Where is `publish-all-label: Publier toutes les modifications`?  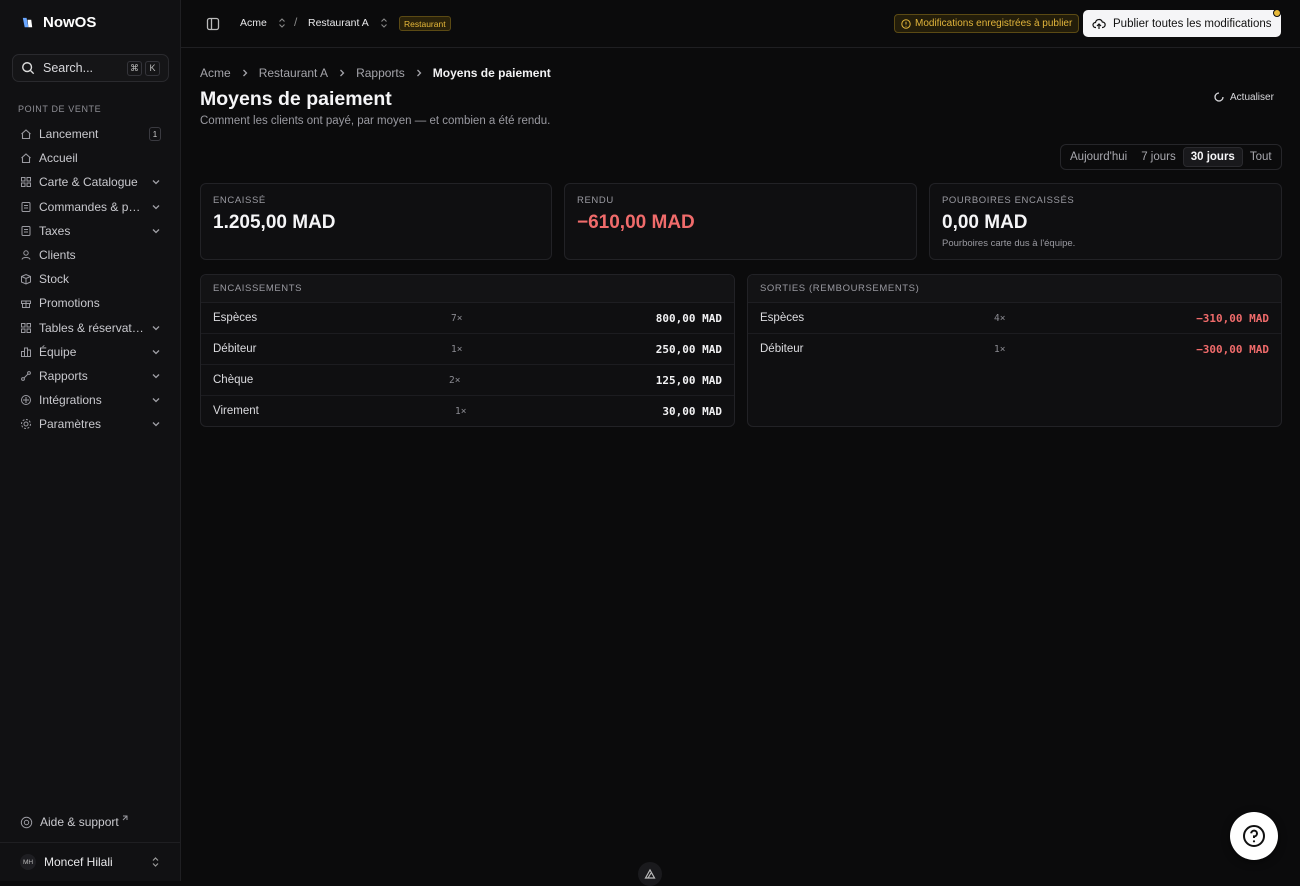
publish-all-label: Publier toutes les modifications is located at coordinates (1192, 23).